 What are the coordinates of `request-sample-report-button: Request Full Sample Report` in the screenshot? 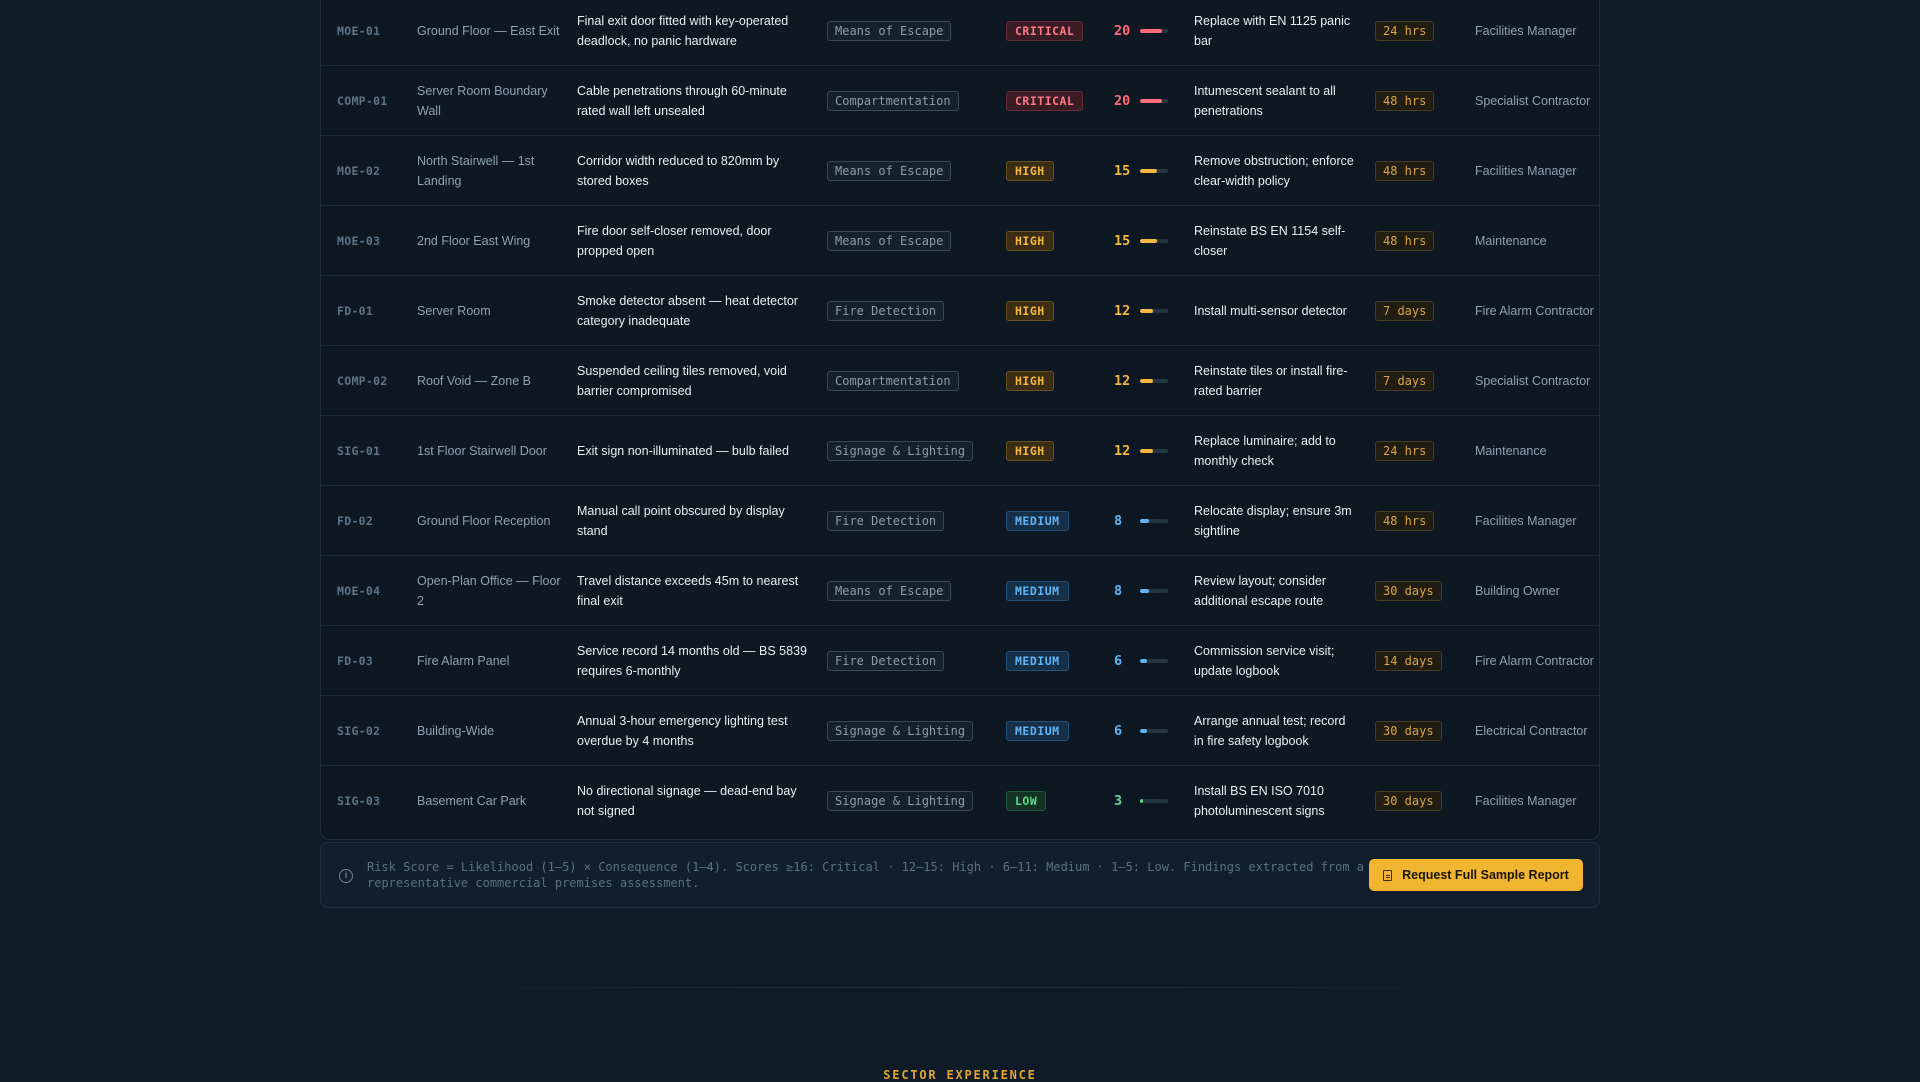 It's located at (1476, 875).